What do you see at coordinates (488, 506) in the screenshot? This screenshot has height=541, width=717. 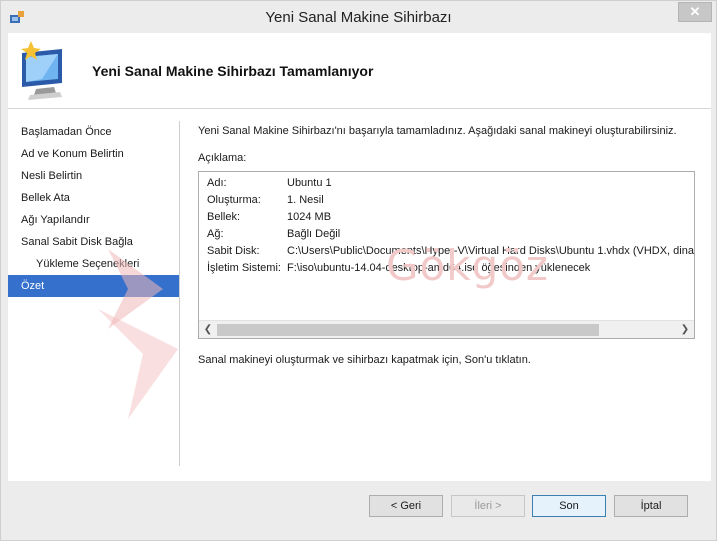 I see `next-button: İleri >` at bounding box center [488, 506].